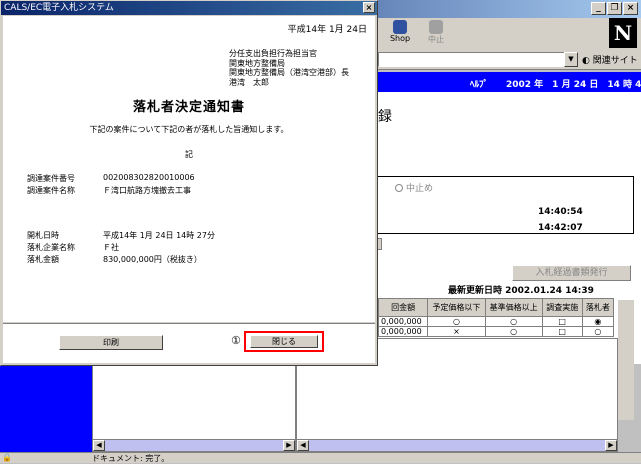 This screenshot has height=464, width=641. I want to click on ki-marker: 記, so click(189, 154).